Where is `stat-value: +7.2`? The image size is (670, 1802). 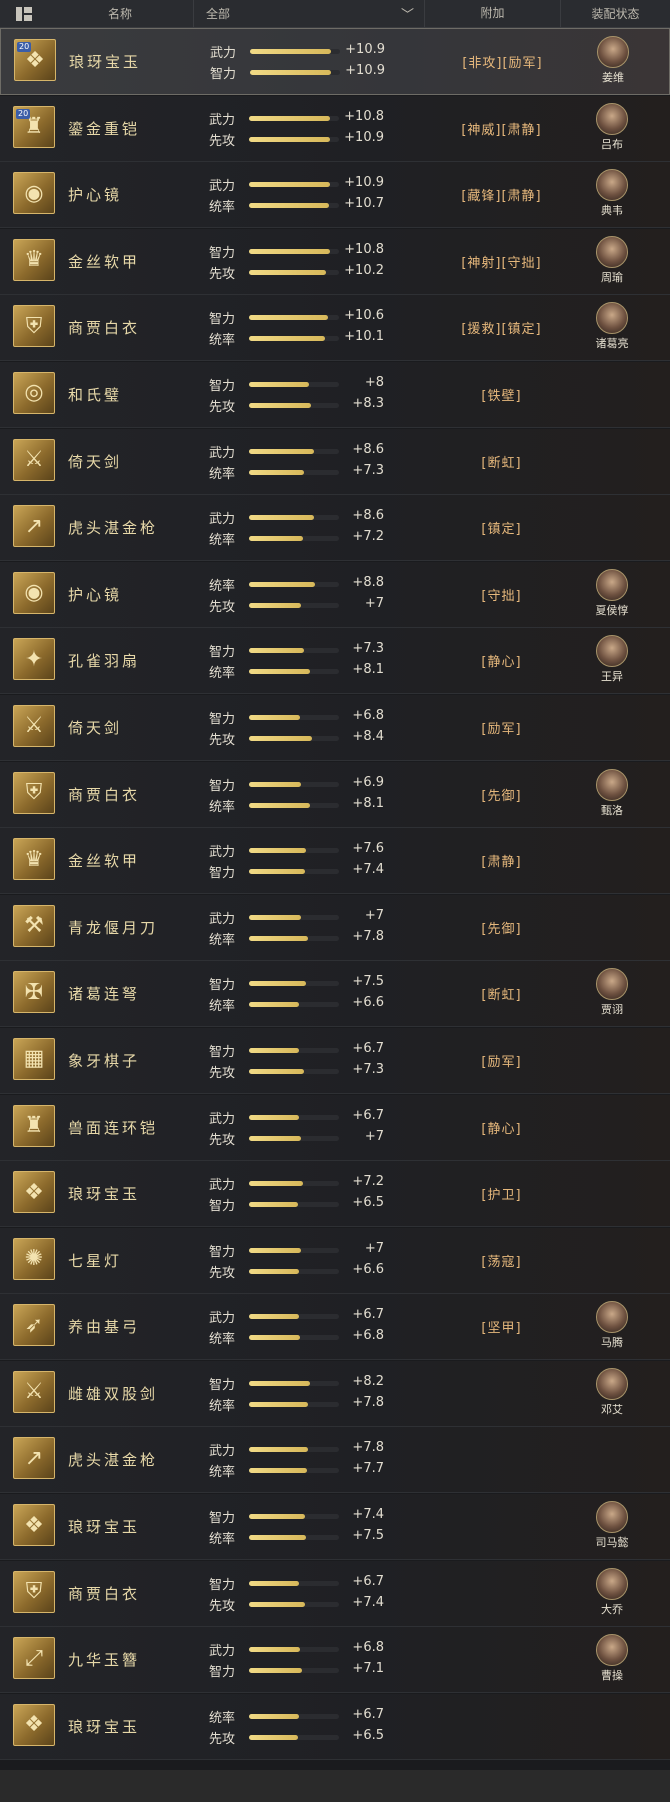
stat-value: +7.2 is located at coordinates (368, 537).